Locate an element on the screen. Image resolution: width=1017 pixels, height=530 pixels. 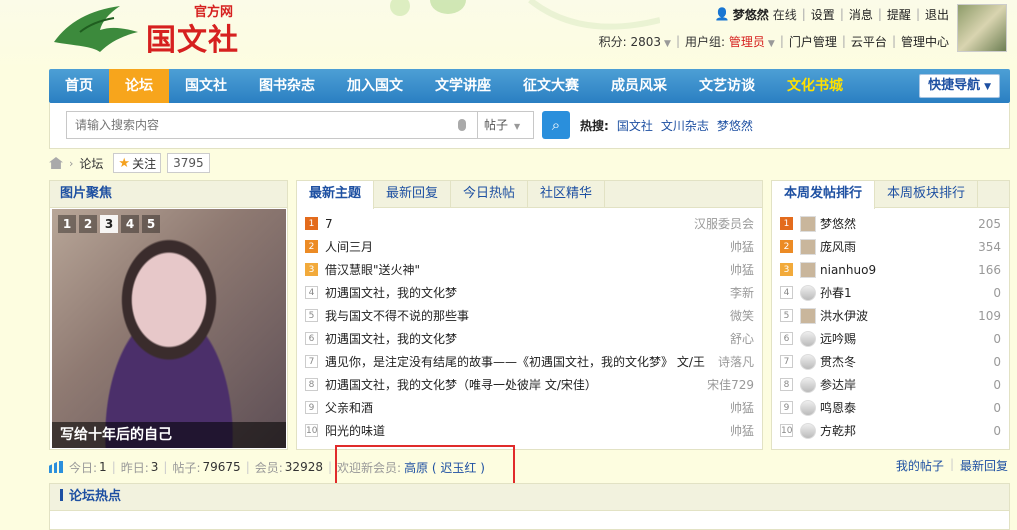
photo-page-button: 2 is located at coordinates (88, 224).